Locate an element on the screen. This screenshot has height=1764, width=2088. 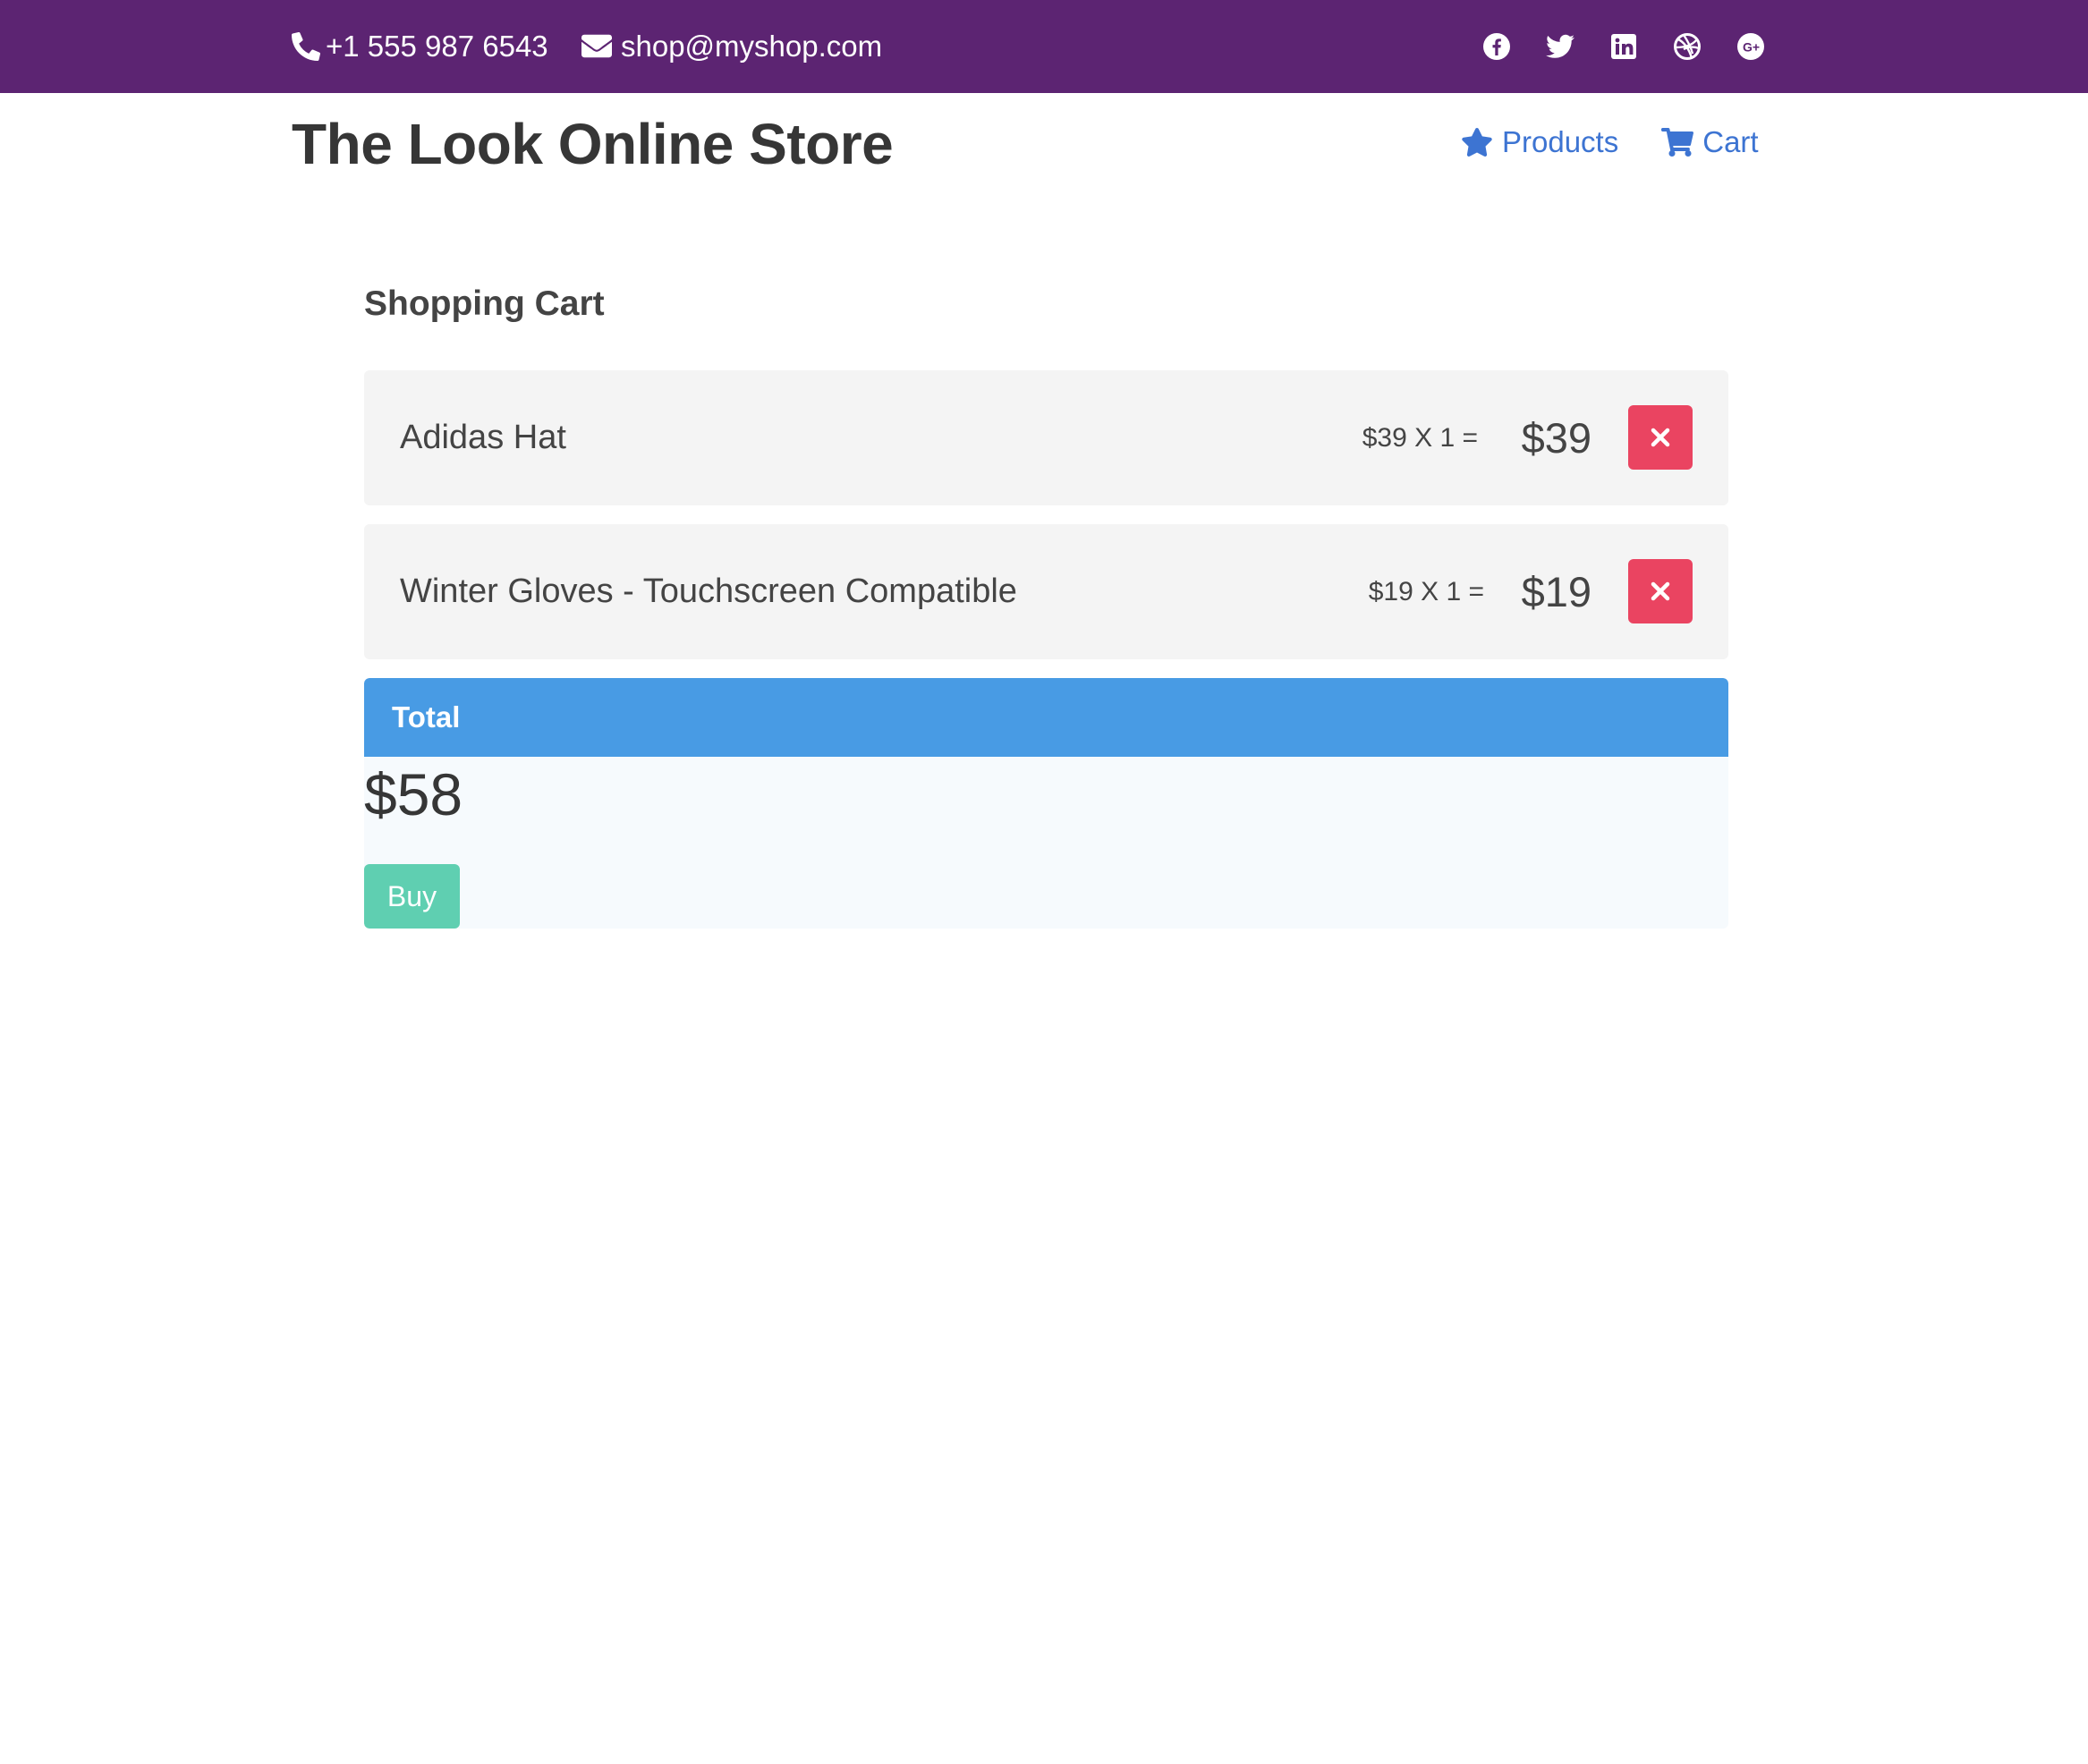
cart-title: Shopping Cart is located at coordinates (484, 303).